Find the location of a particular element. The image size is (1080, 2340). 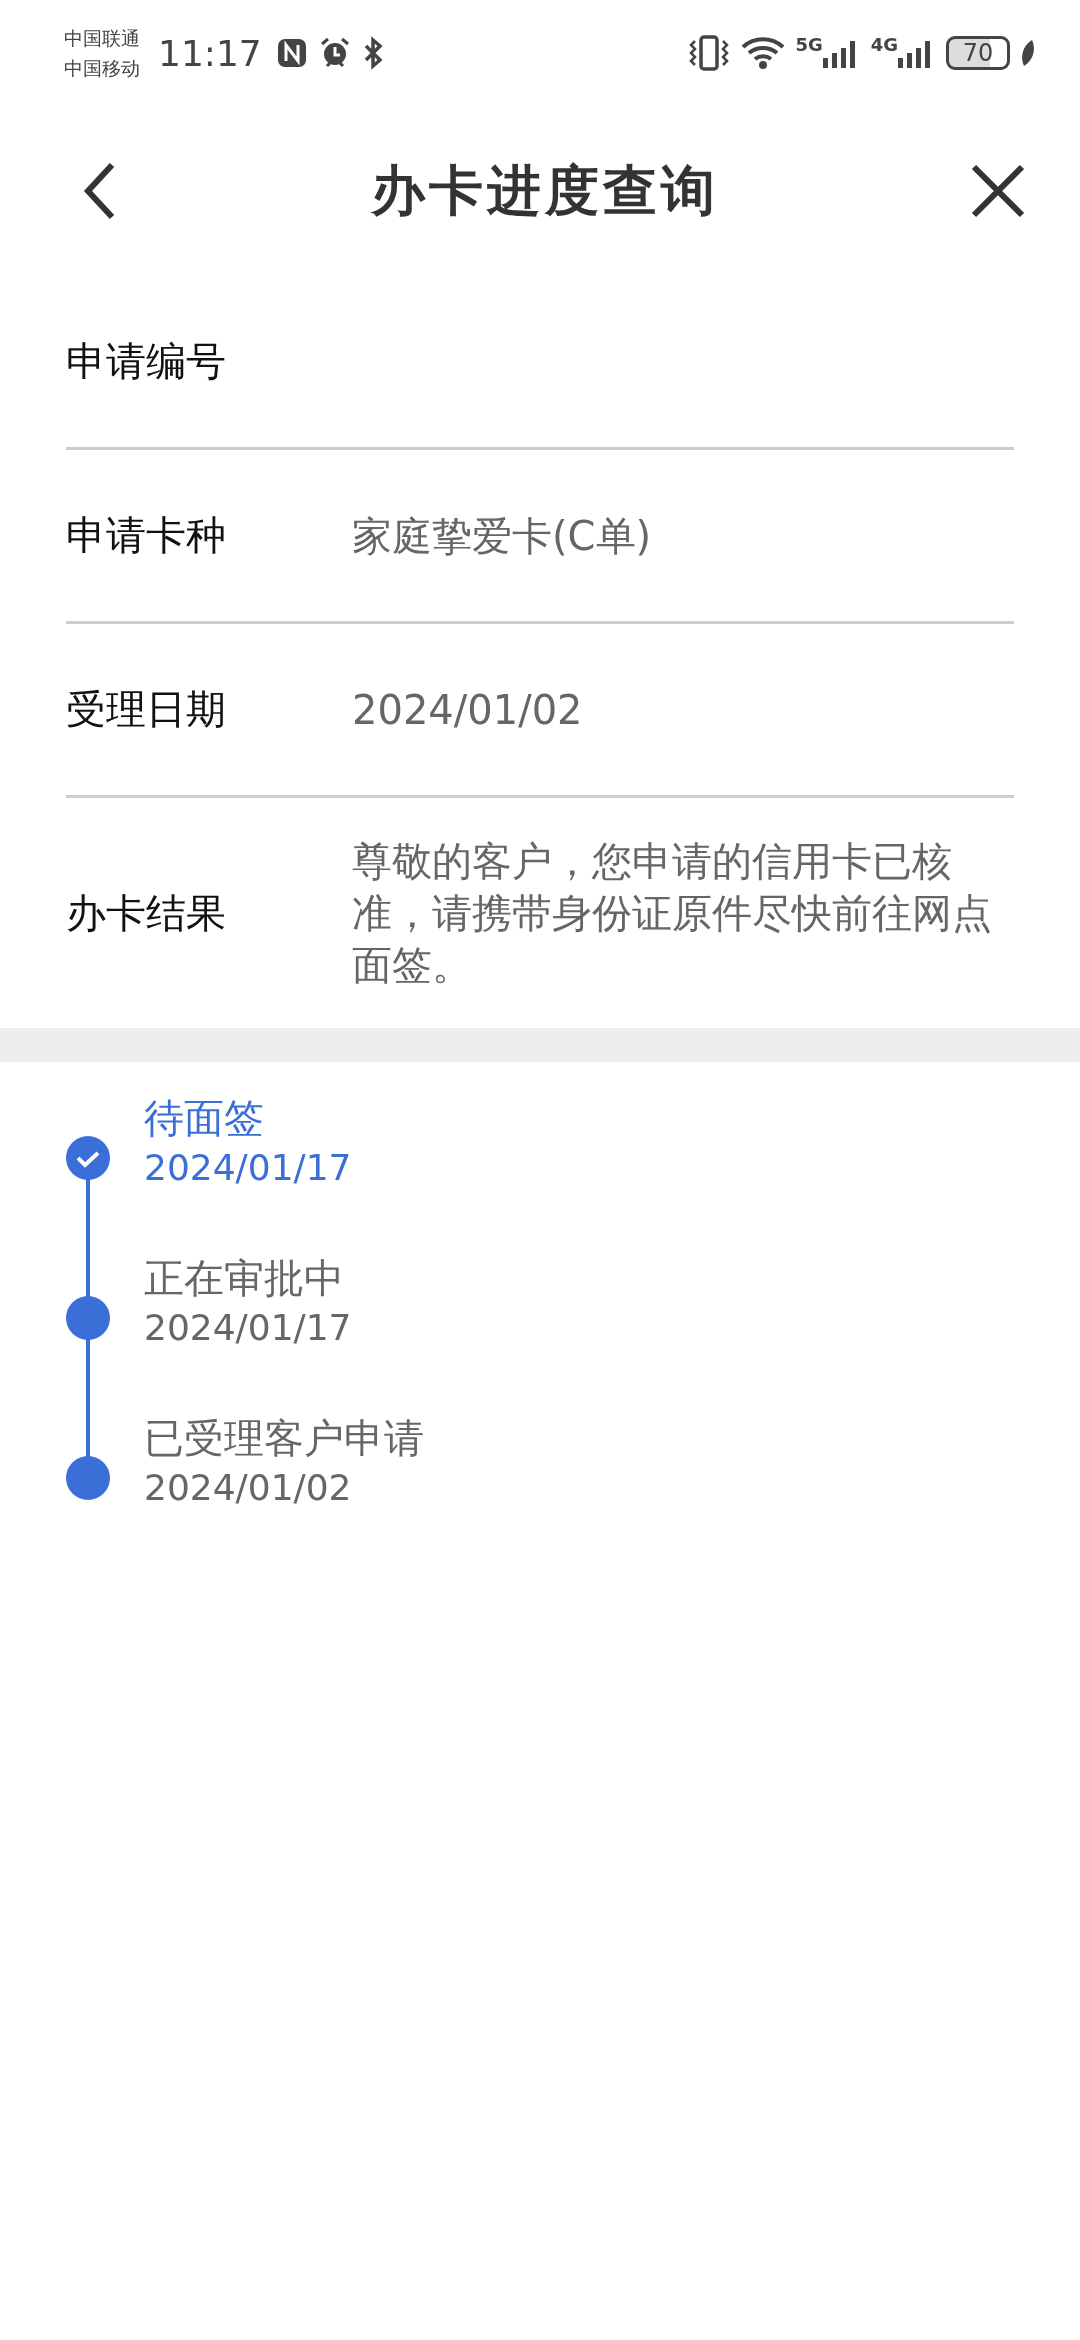

clock-time: 11:17 is located at coordinates (210, 53).